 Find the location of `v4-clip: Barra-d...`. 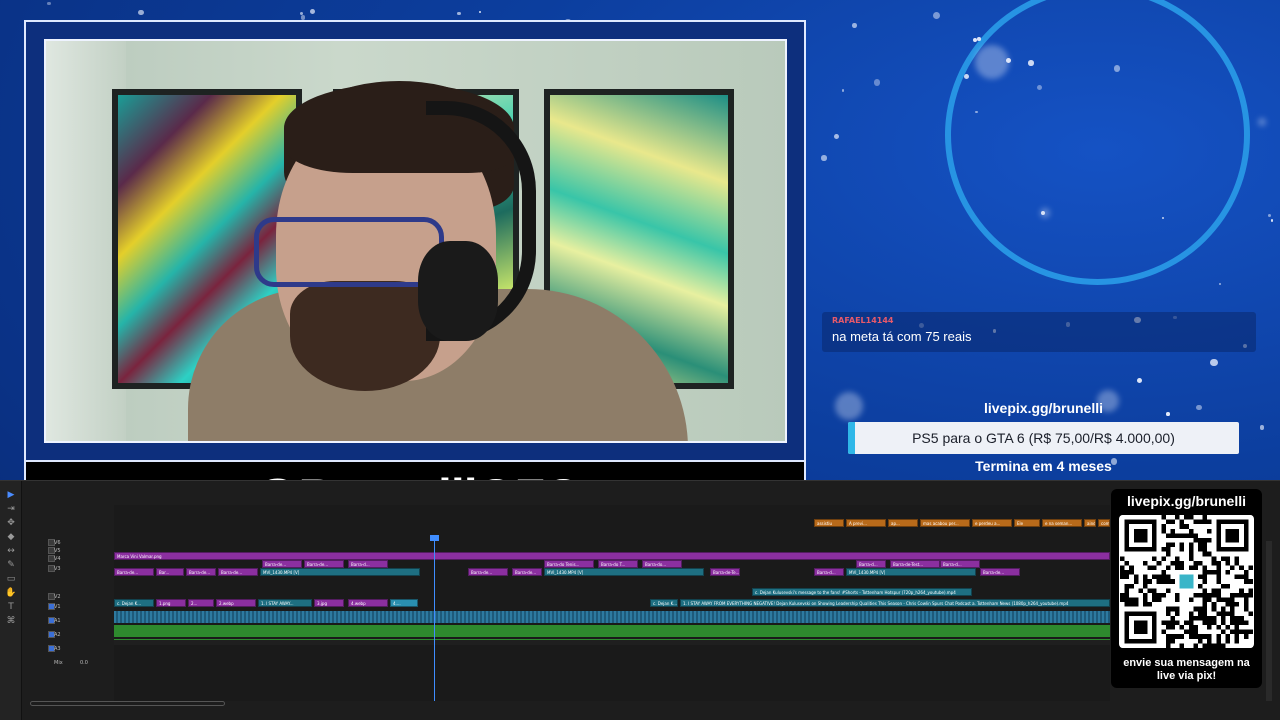

v4-clip: Barra-d... is located at coordinates (829, 572).